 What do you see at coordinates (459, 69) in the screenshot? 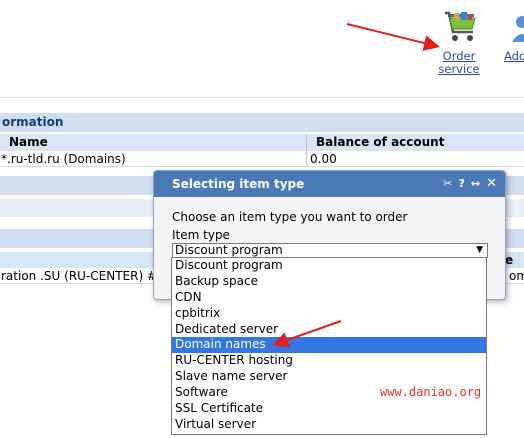
I see `order-service-label-2: service` at bounding box center [459, 69].